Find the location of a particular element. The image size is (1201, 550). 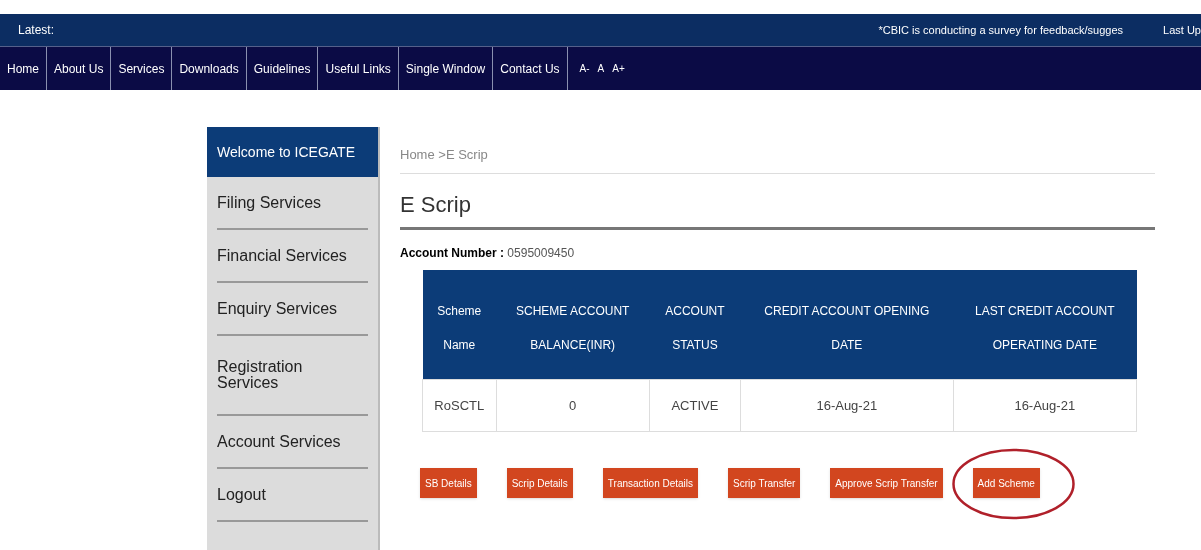

action-button: Approve Scrip Transfer is located at coordinates (886, 483).